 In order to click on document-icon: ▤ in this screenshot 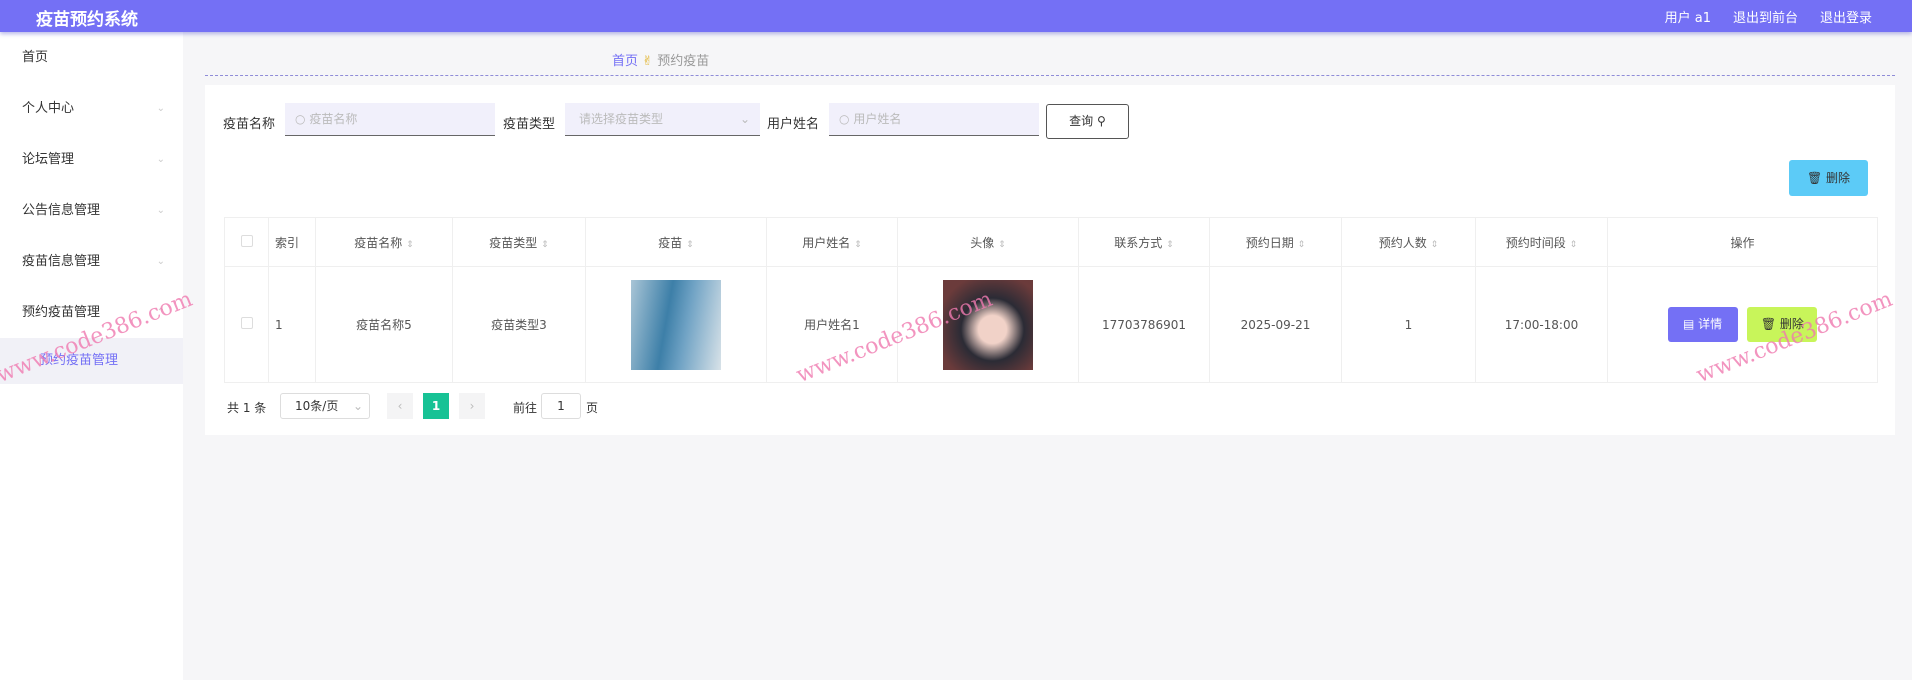, I will do `click(1688, 324)`.